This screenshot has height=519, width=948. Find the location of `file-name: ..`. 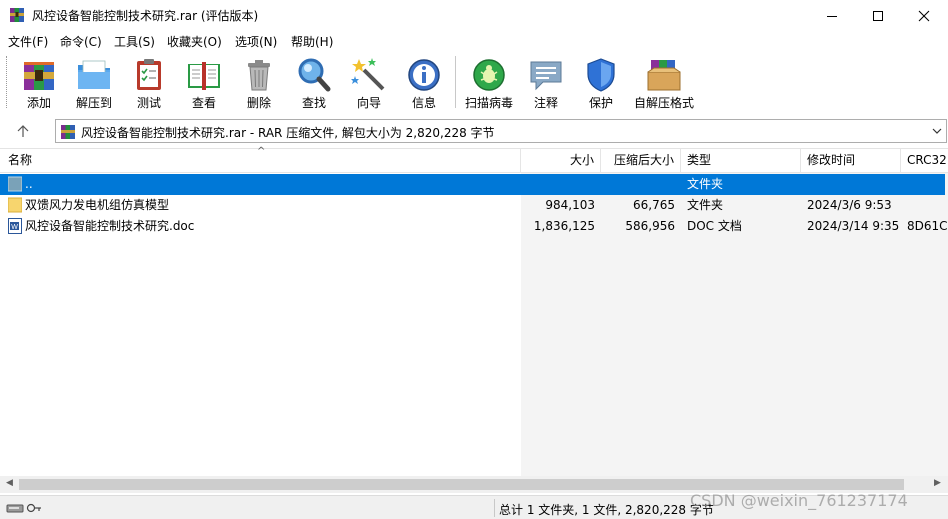

file-name: .. is located at coordinates (29, 184).